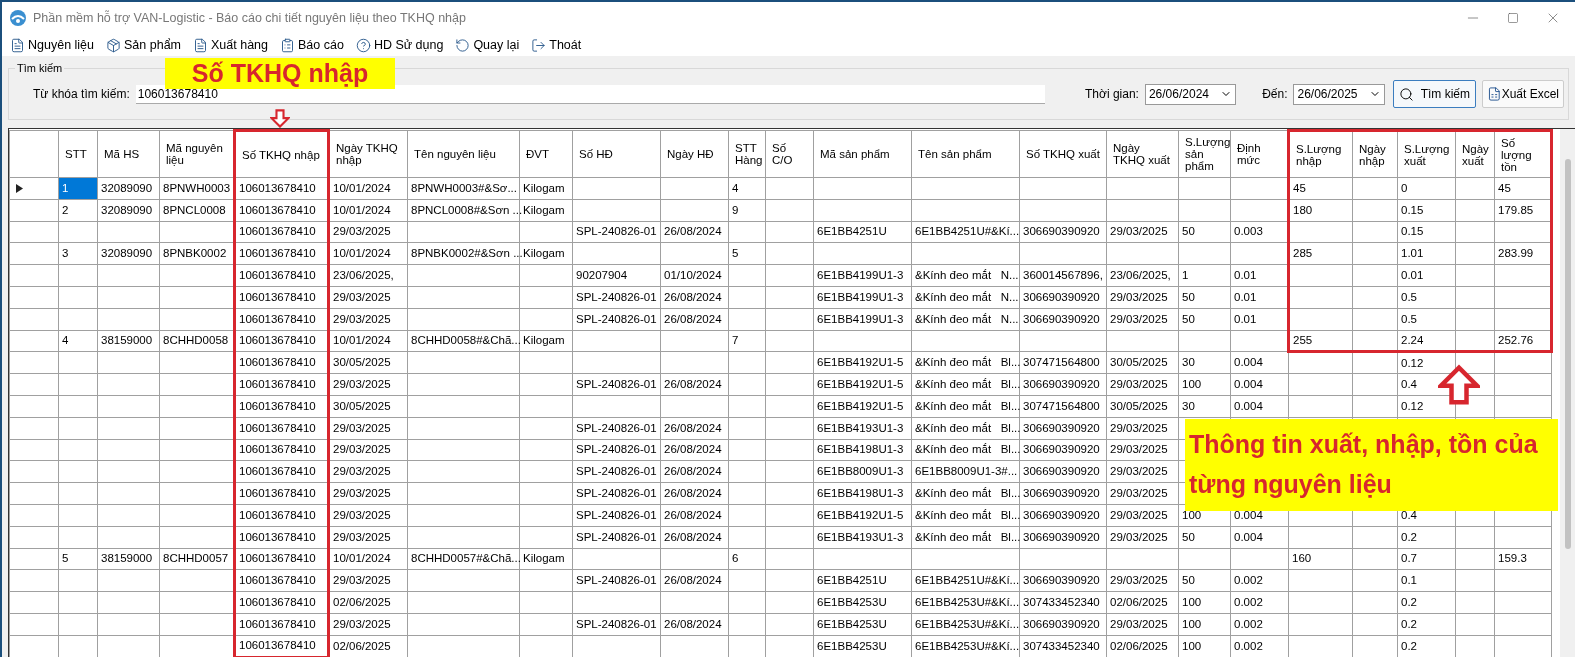 This screenshot has width=1575, height=657. Describe the element at coordinates (18, 18) in the screenshot. I see `app-logo-icon` at that location.